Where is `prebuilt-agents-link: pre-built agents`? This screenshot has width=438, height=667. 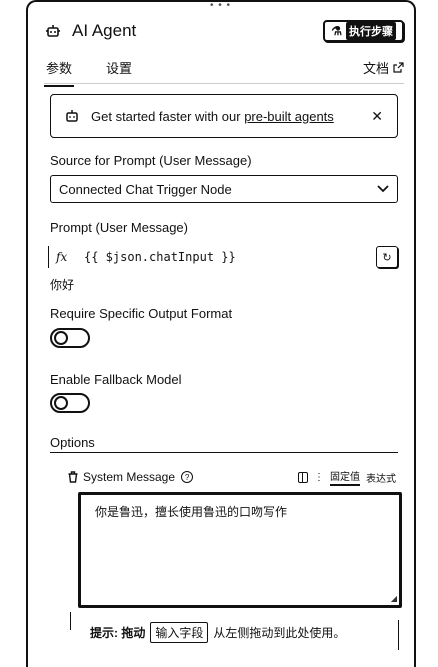
prebuilt-agents-link: pre-built agents is located at coordinates (289, 116).